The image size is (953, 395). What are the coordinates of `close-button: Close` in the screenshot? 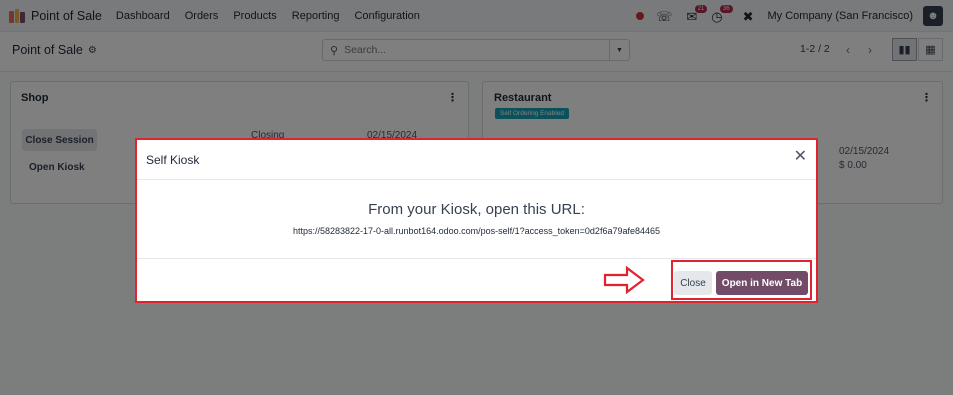 It's located at (693, 283).